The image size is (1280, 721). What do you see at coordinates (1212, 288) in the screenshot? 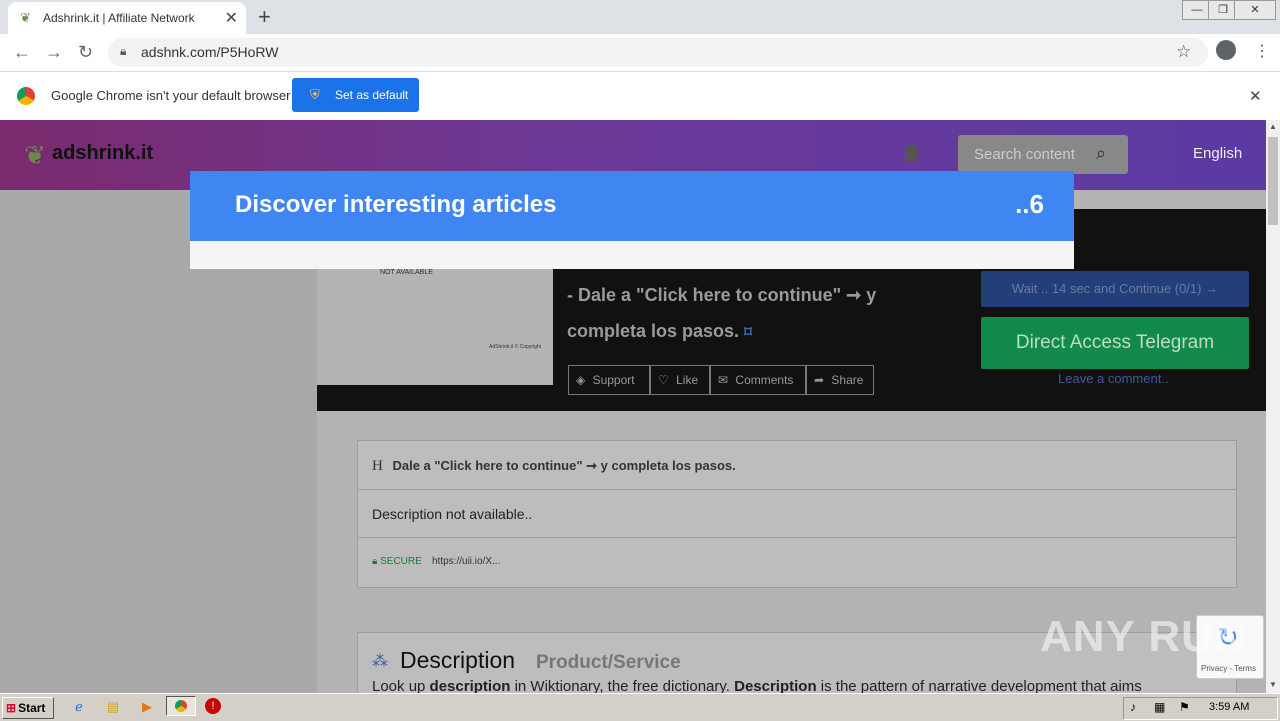
I see `arrow-right-icon: →` at bounding box center [1212, 288].